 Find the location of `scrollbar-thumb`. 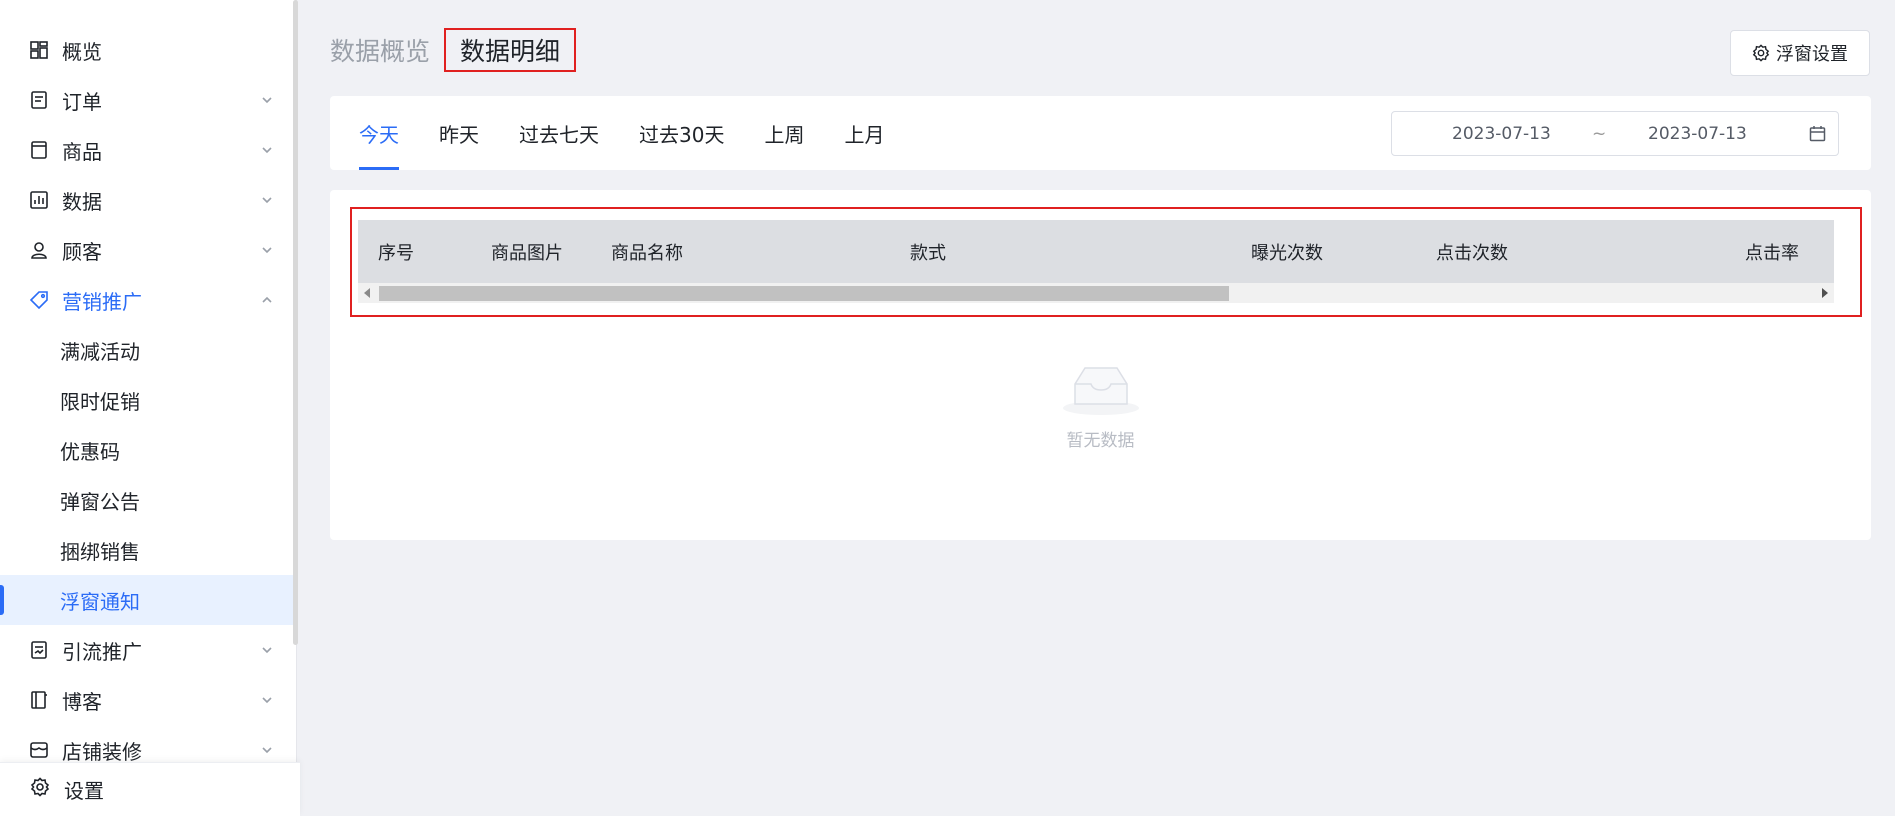

scrollbar-thumb is located at coordinates (804, 293).